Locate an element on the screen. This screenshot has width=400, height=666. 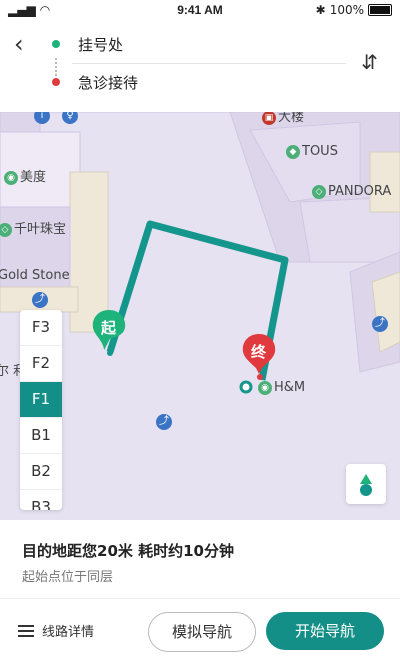
route-summary: 目的地距您20米 耗时约10分钟 is located at coordinates (128, 551).